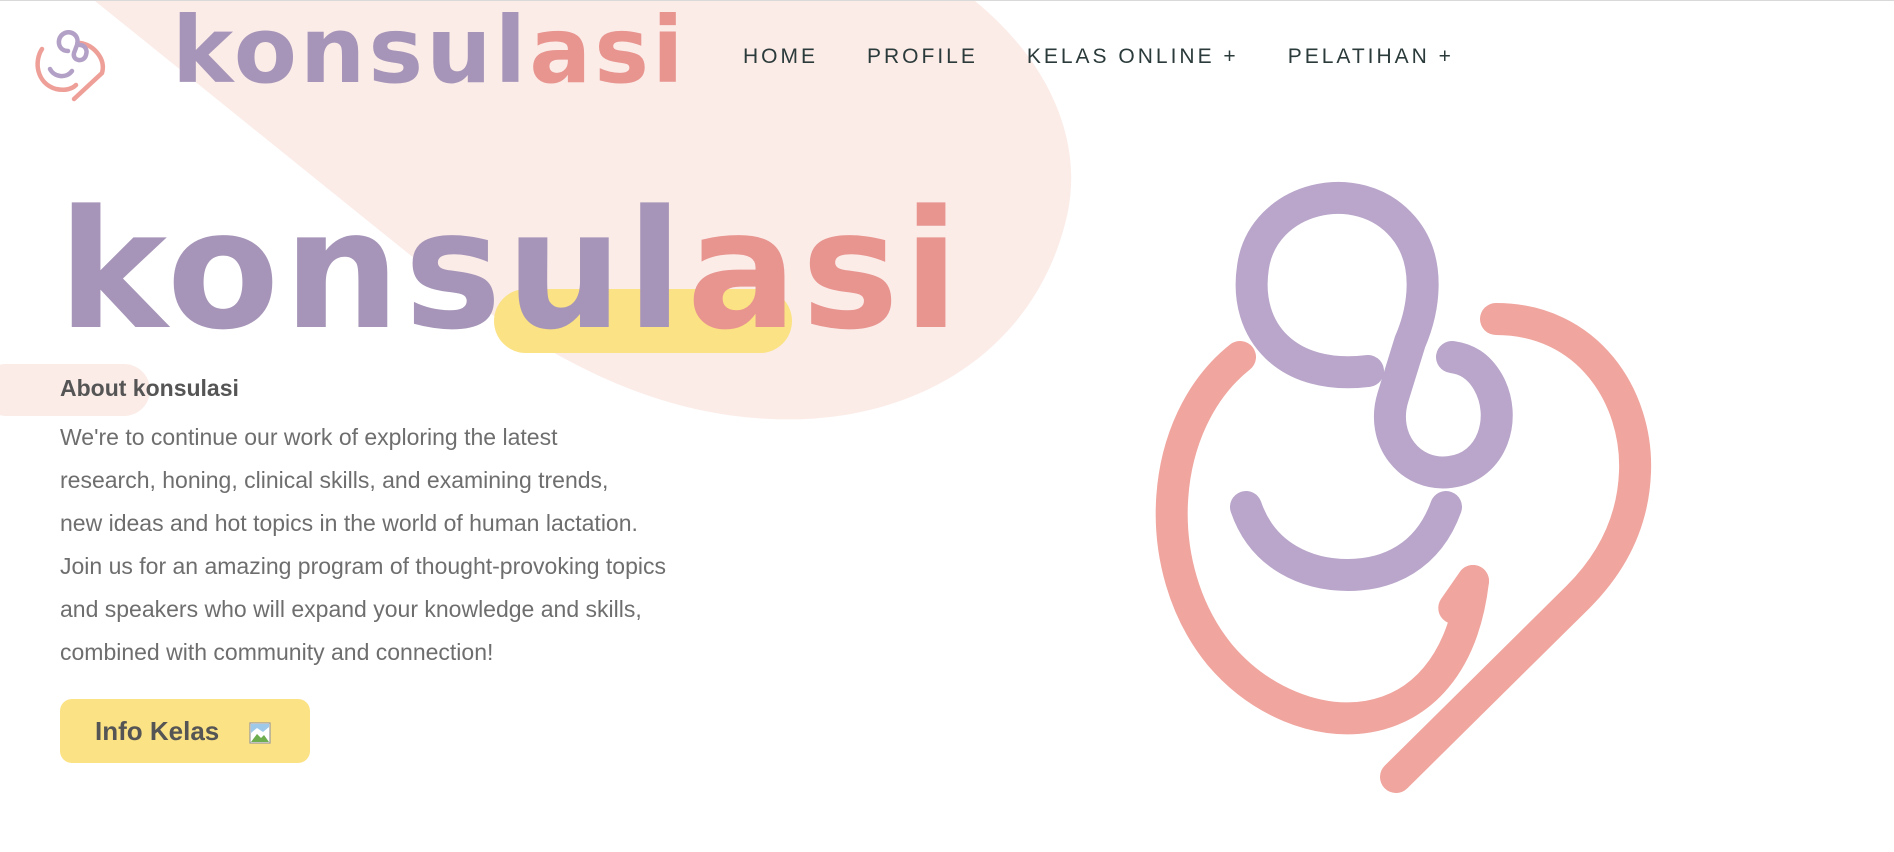 Image resolution: width=1894 pixels, height=852 pixels. Describe the element at coordinates (157, 730) in the screenshot. I see `info-kelas-label: Info Kelas` at that location.